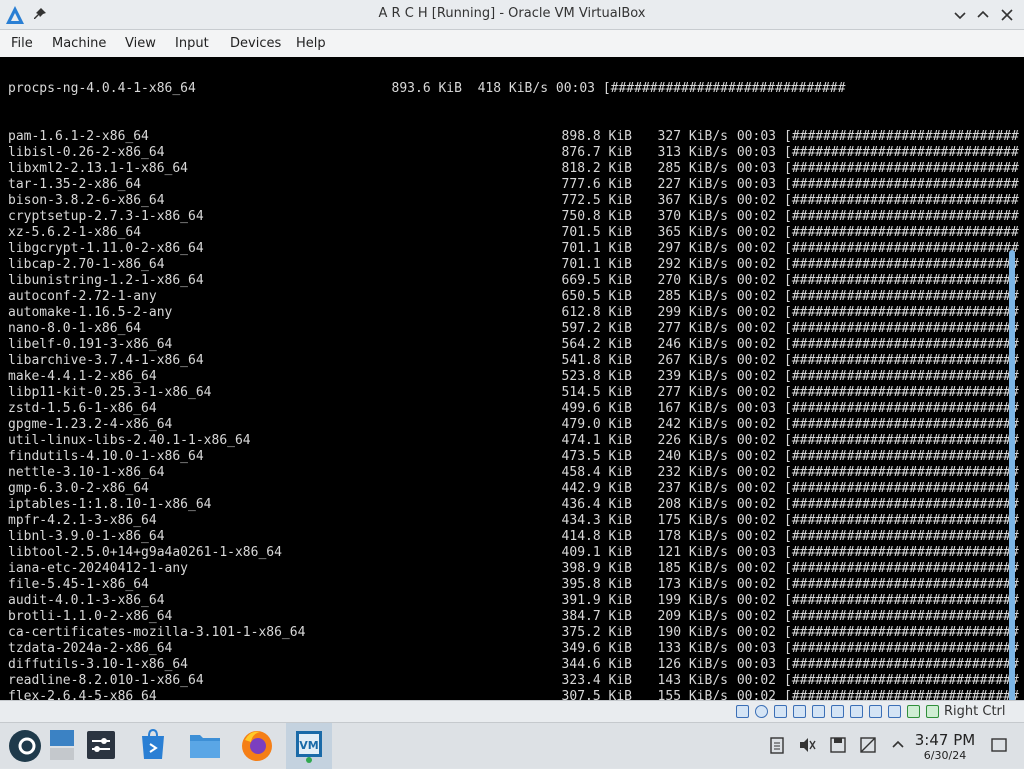  Describe the element at coordinates (875, 711) in the screenshot. I see `recording-icon` at that location.